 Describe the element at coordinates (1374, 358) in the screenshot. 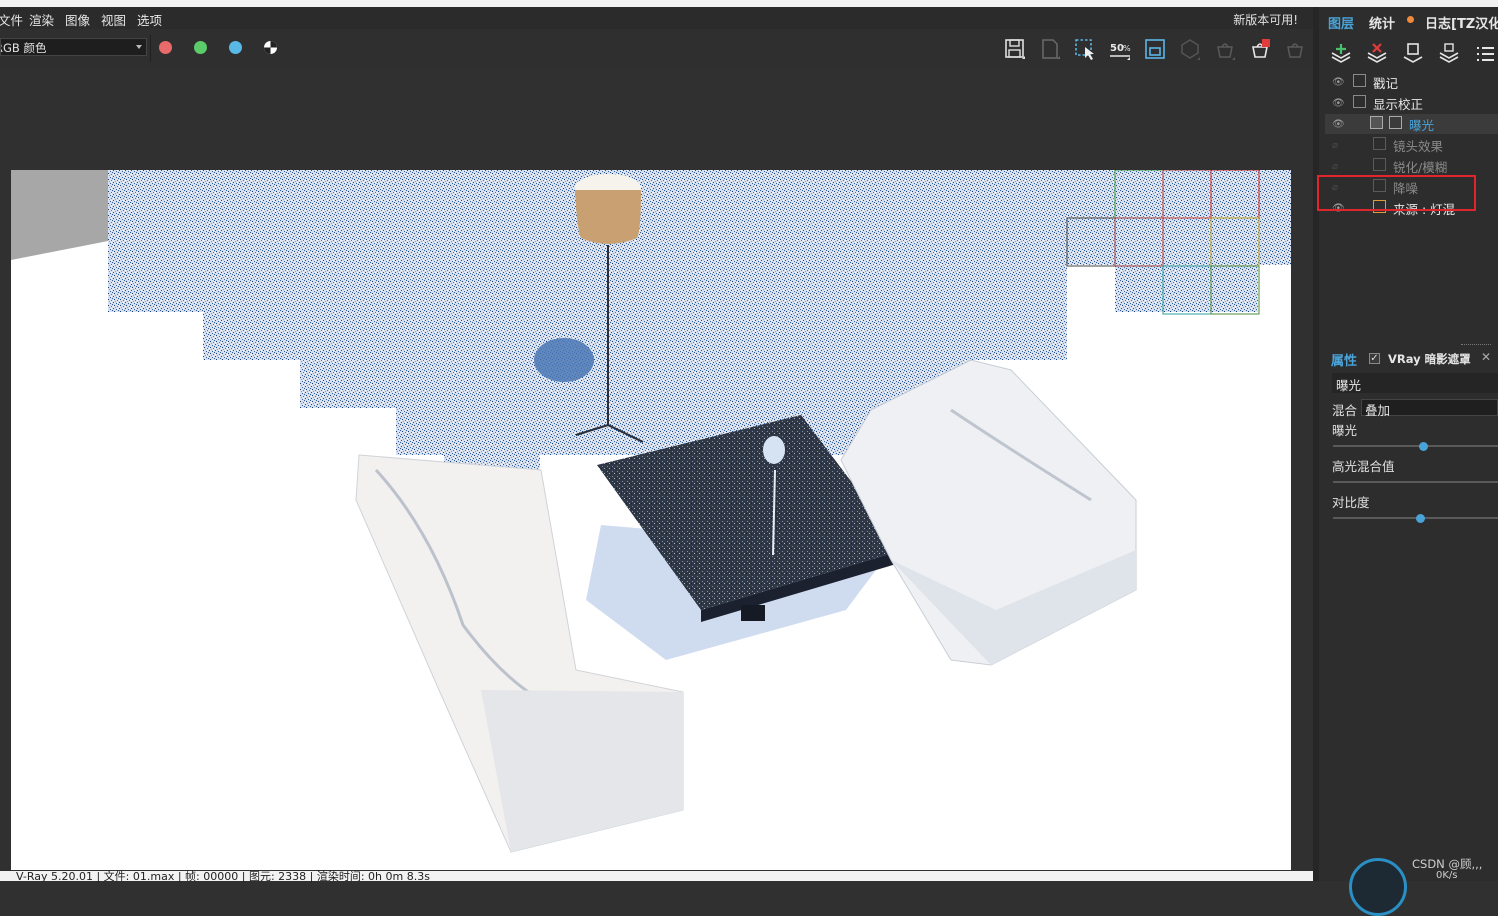

I see `checkbox-icon: ✓` at that location.